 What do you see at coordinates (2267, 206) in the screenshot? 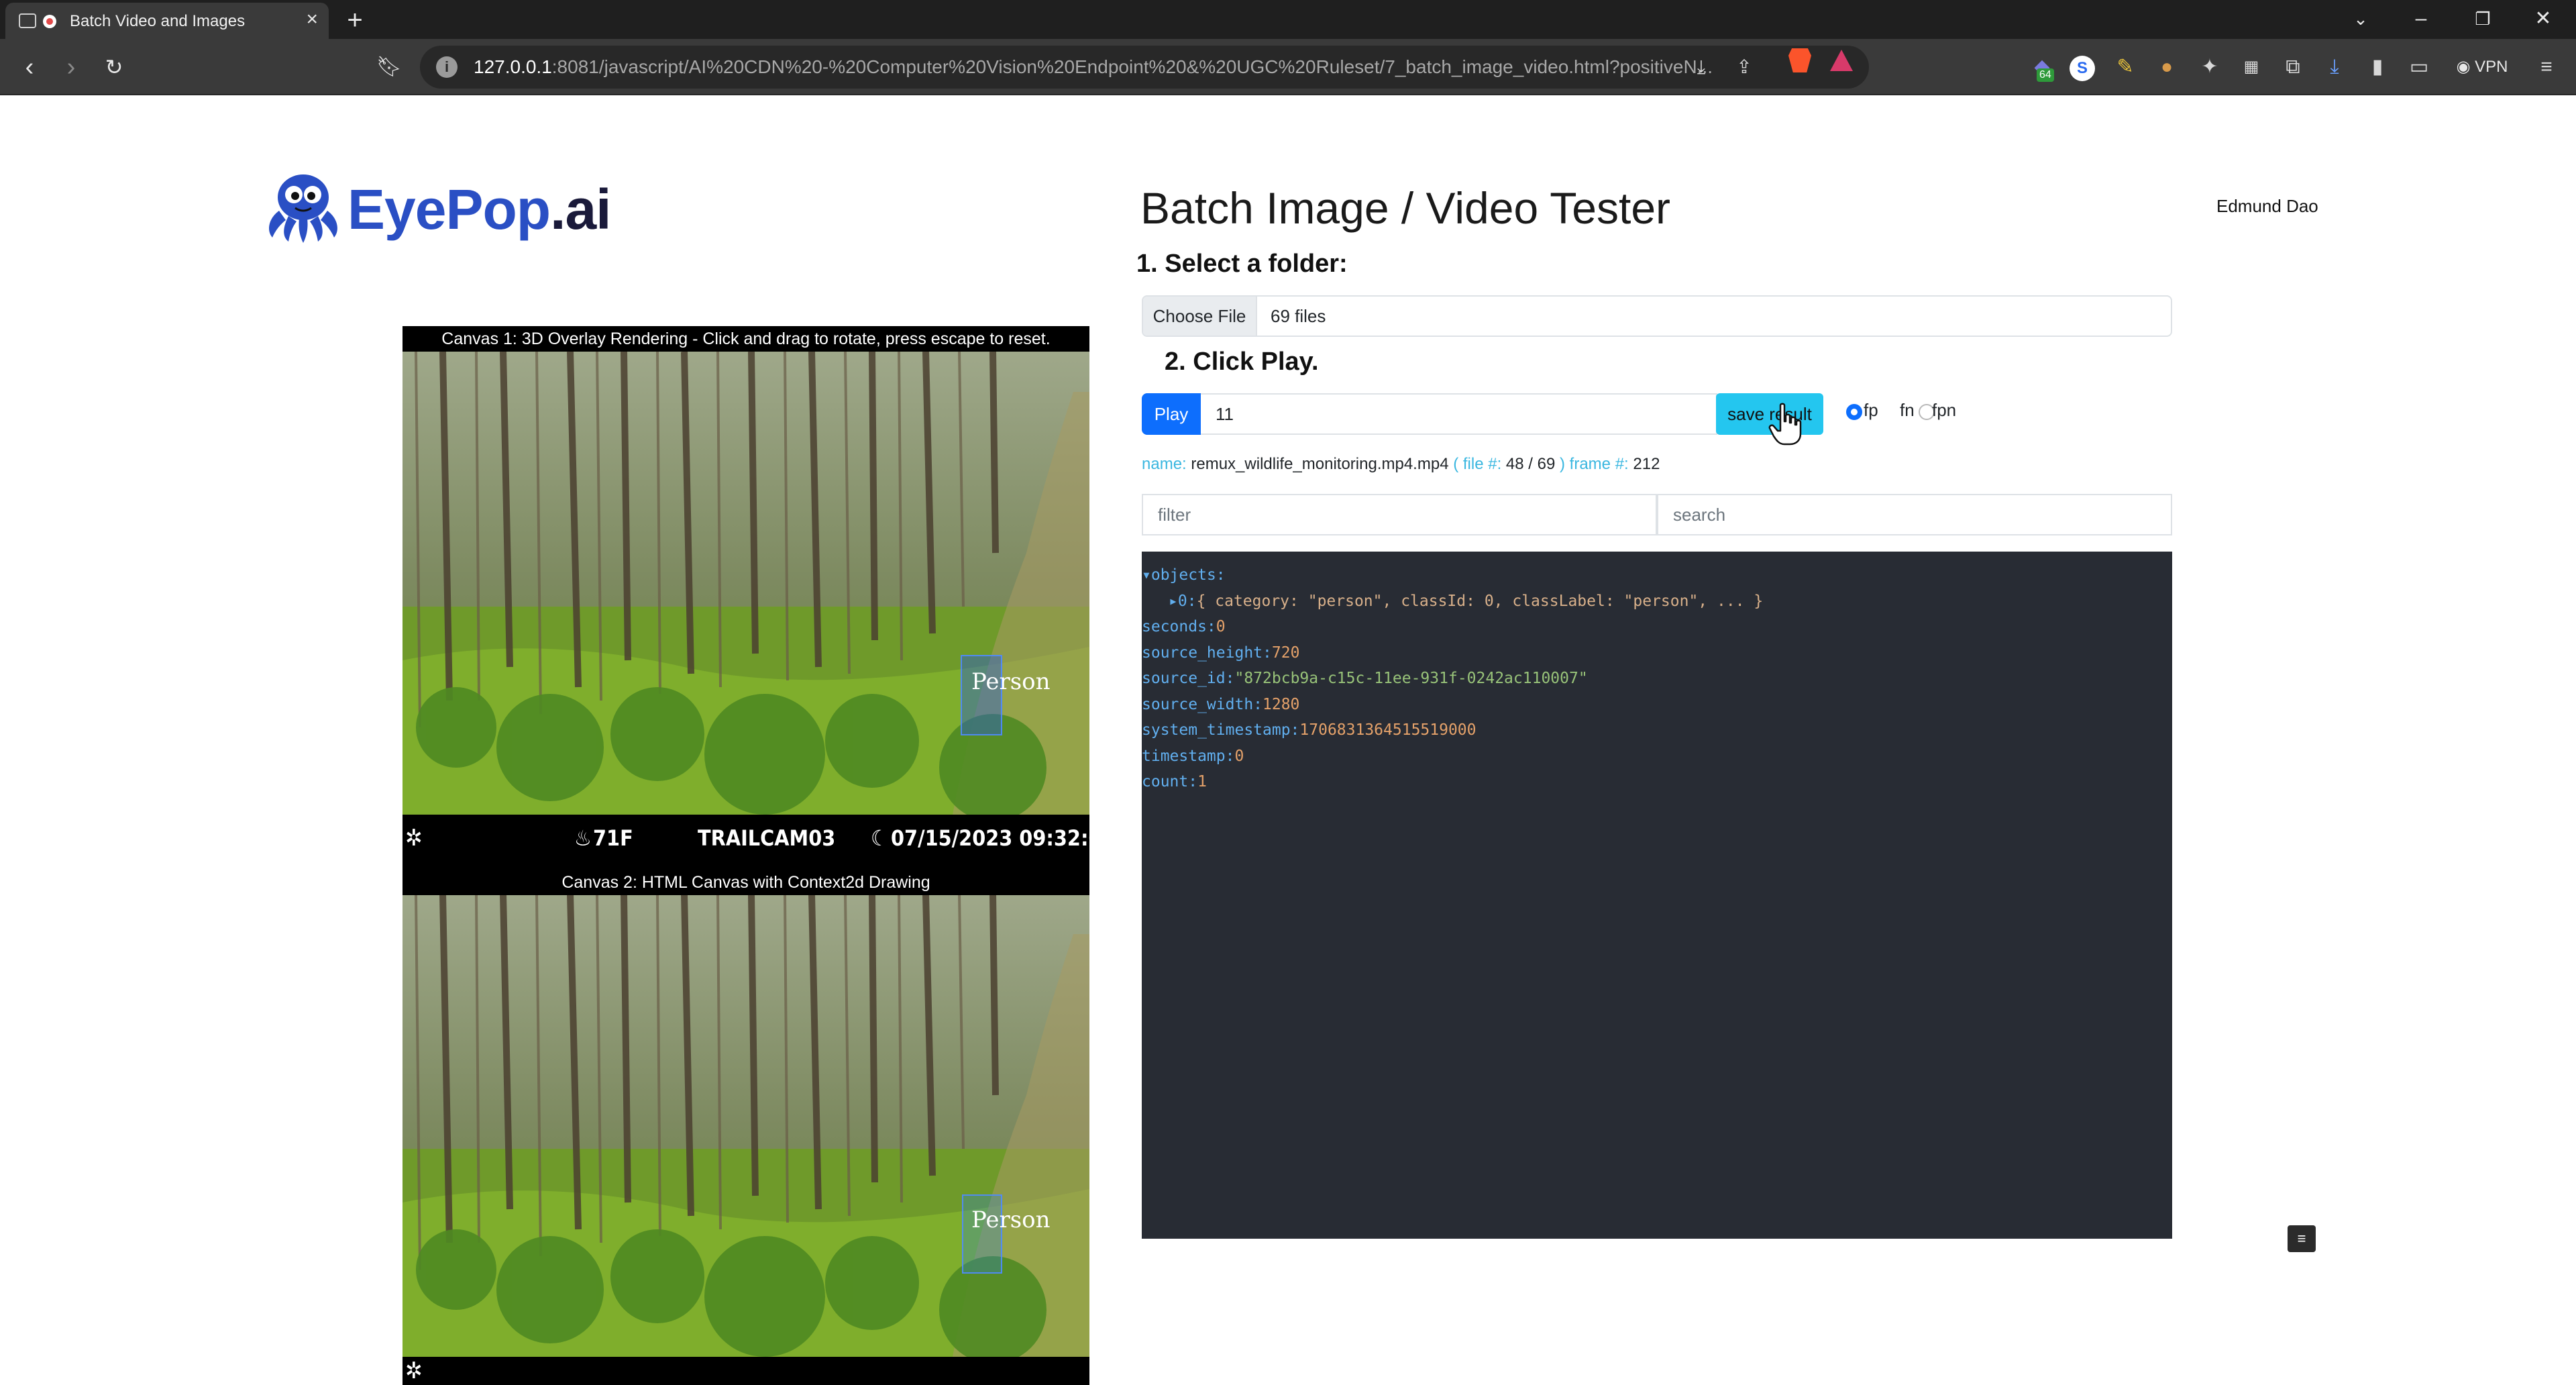
I see `user-name: Edmund Dao` at bounding box center [2267, 206].